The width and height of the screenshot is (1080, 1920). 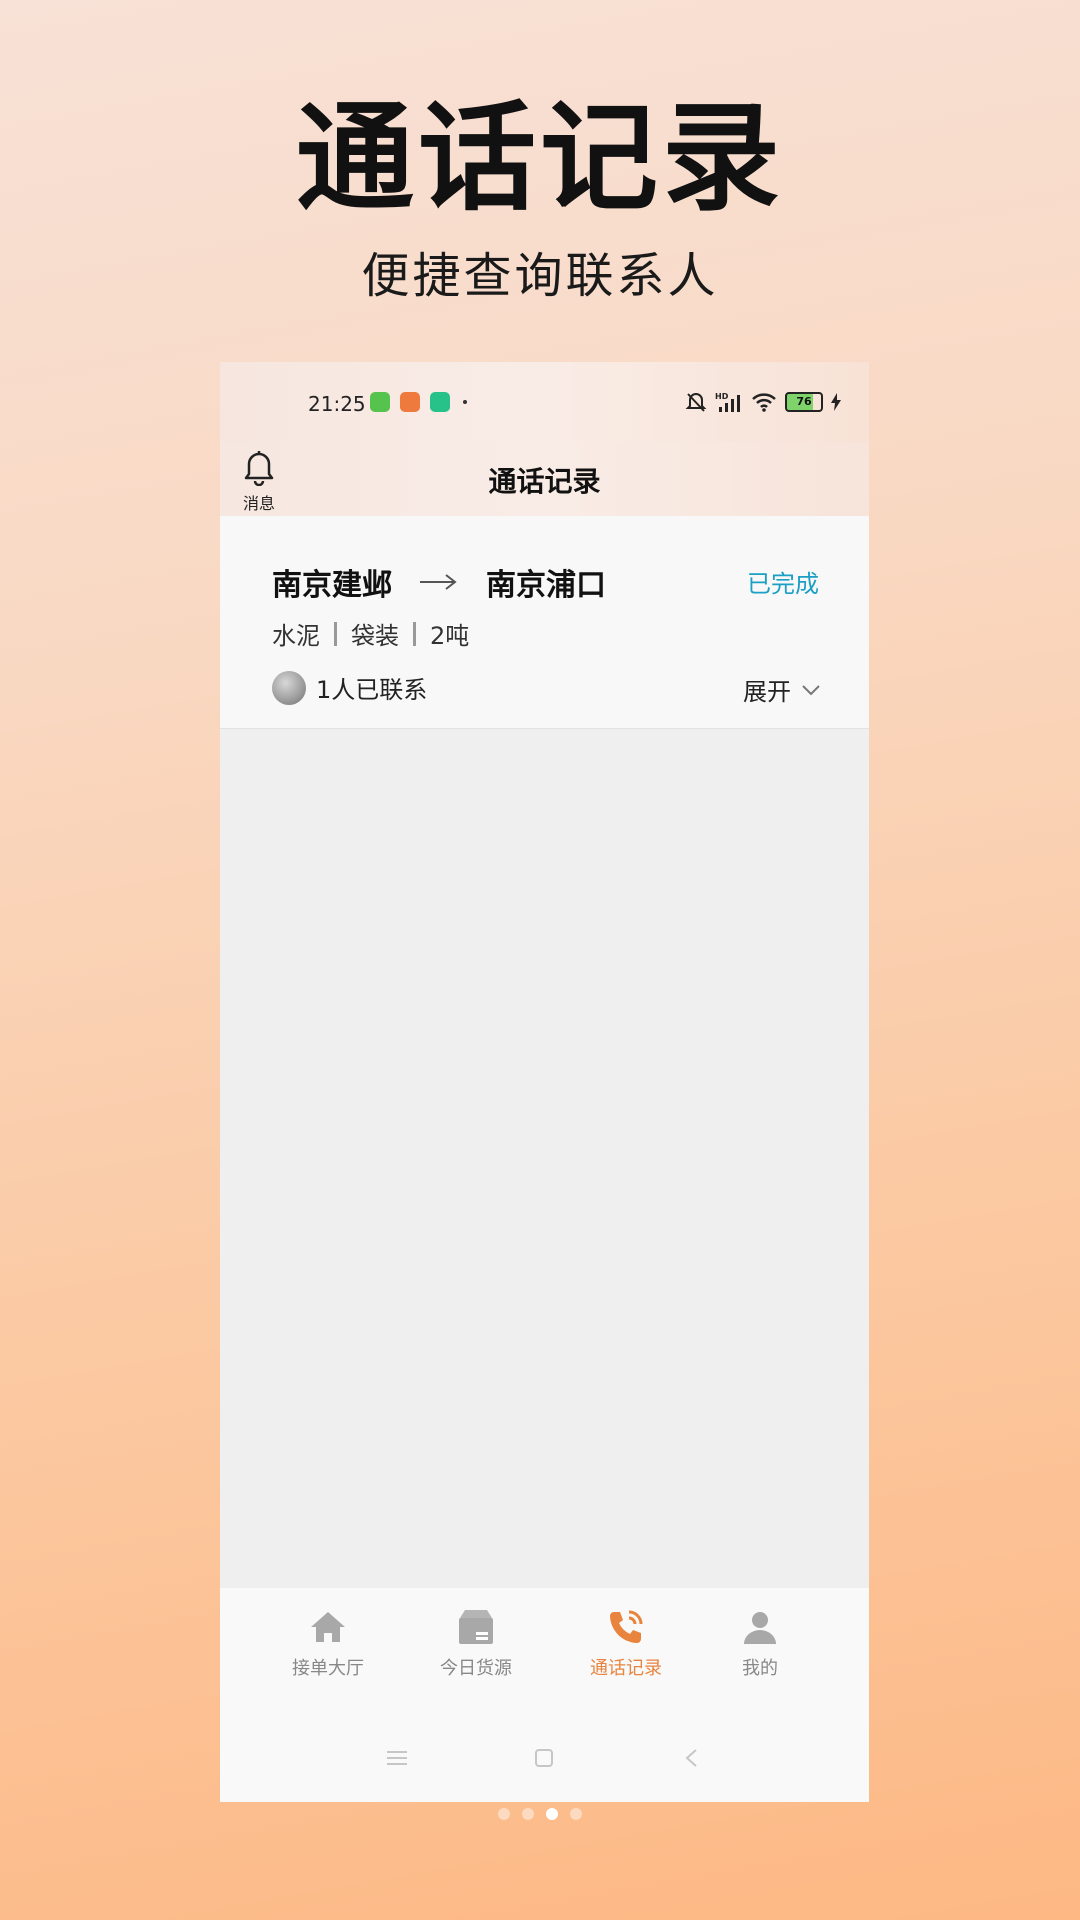 What do you see at coordinates (372, 690) in the screenshot?
I see `contacted-count: 1人已联系` at bounding box center [372, 690].